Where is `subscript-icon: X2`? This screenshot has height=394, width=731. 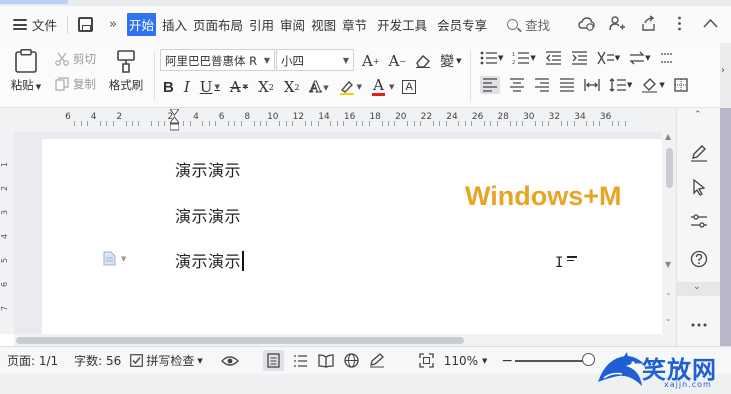 subscript-icon: X2 is located at coordinates (292, 87).